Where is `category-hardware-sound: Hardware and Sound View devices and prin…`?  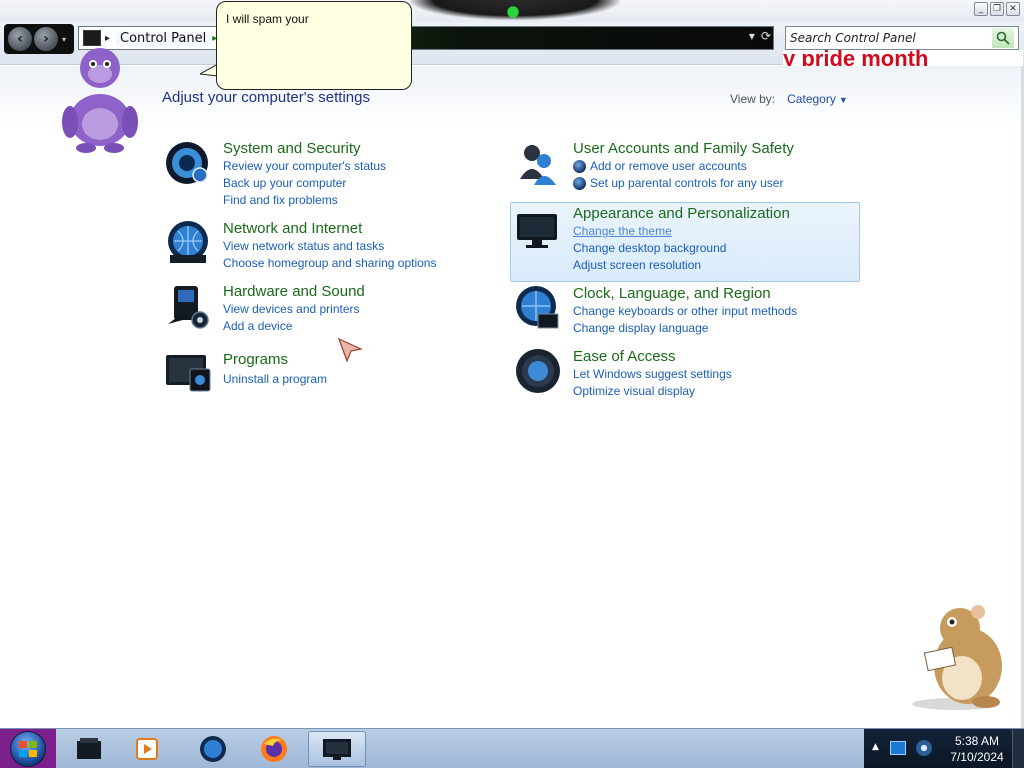
category-hardware-sound: Hardware and Sound View devices and prin… is located at coordinates (264, 308).